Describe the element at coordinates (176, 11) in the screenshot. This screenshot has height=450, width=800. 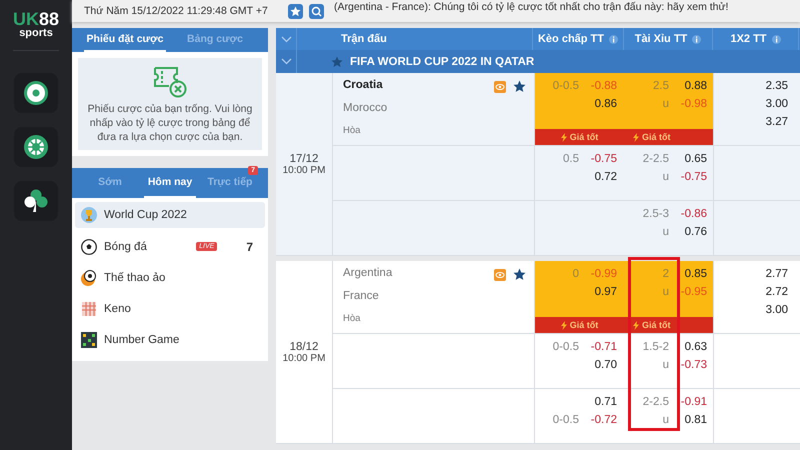
I see `date-time: Thứ Năm 15/12/2022 11:29:48 GMT +7` at that location.